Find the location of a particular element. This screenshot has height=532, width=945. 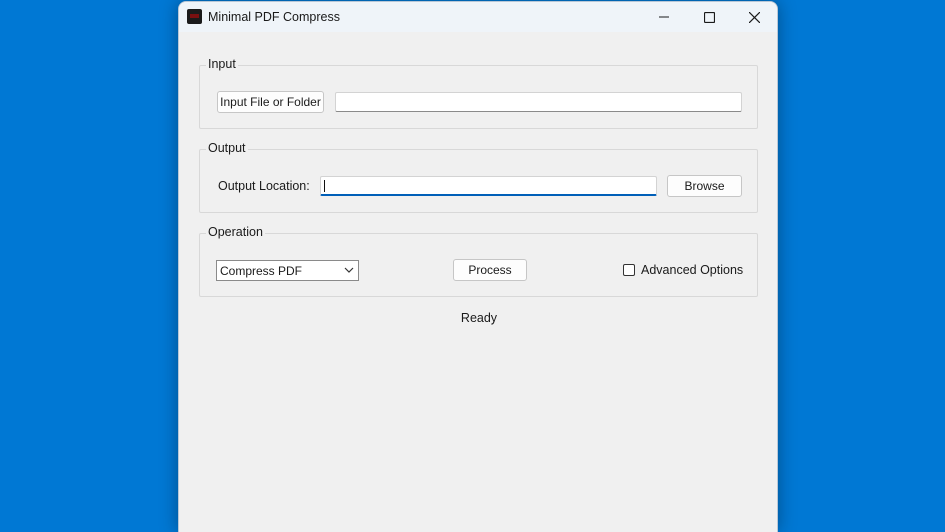

maximize-icon is located at coordinates (709, 17).